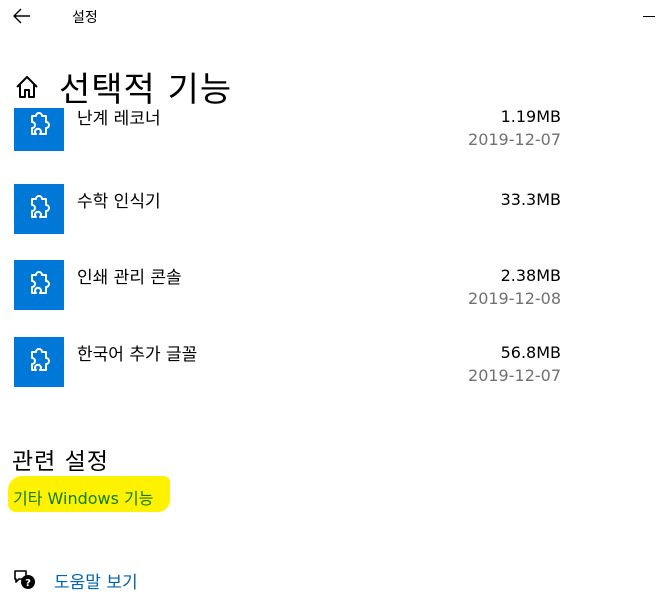 This screenshot has width=672, height=612. What do you see at coordinates (24, 579) in the screenshot?
I see `help-chat-icon: ?` at bounding box center [24, 579].